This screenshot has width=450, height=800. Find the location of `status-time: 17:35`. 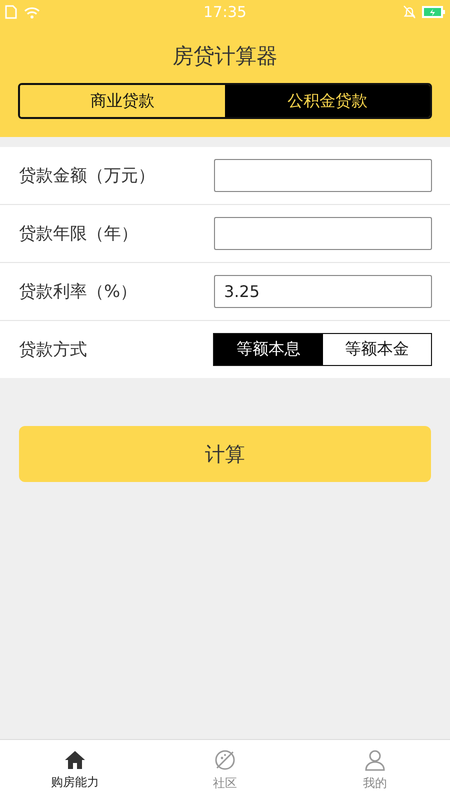

status-time: 17:35 is located at coordinates (225, 12).